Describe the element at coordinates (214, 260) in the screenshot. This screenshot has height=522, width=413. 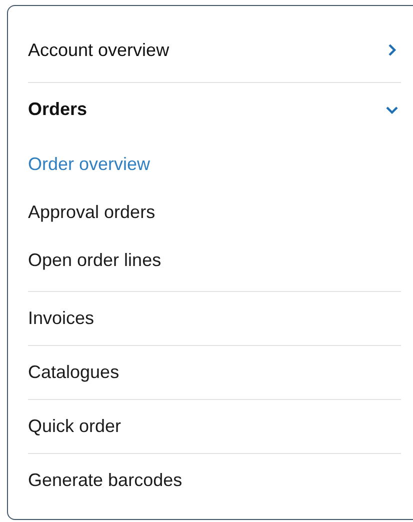
I see `submenu-link: Open order lines` at that location.